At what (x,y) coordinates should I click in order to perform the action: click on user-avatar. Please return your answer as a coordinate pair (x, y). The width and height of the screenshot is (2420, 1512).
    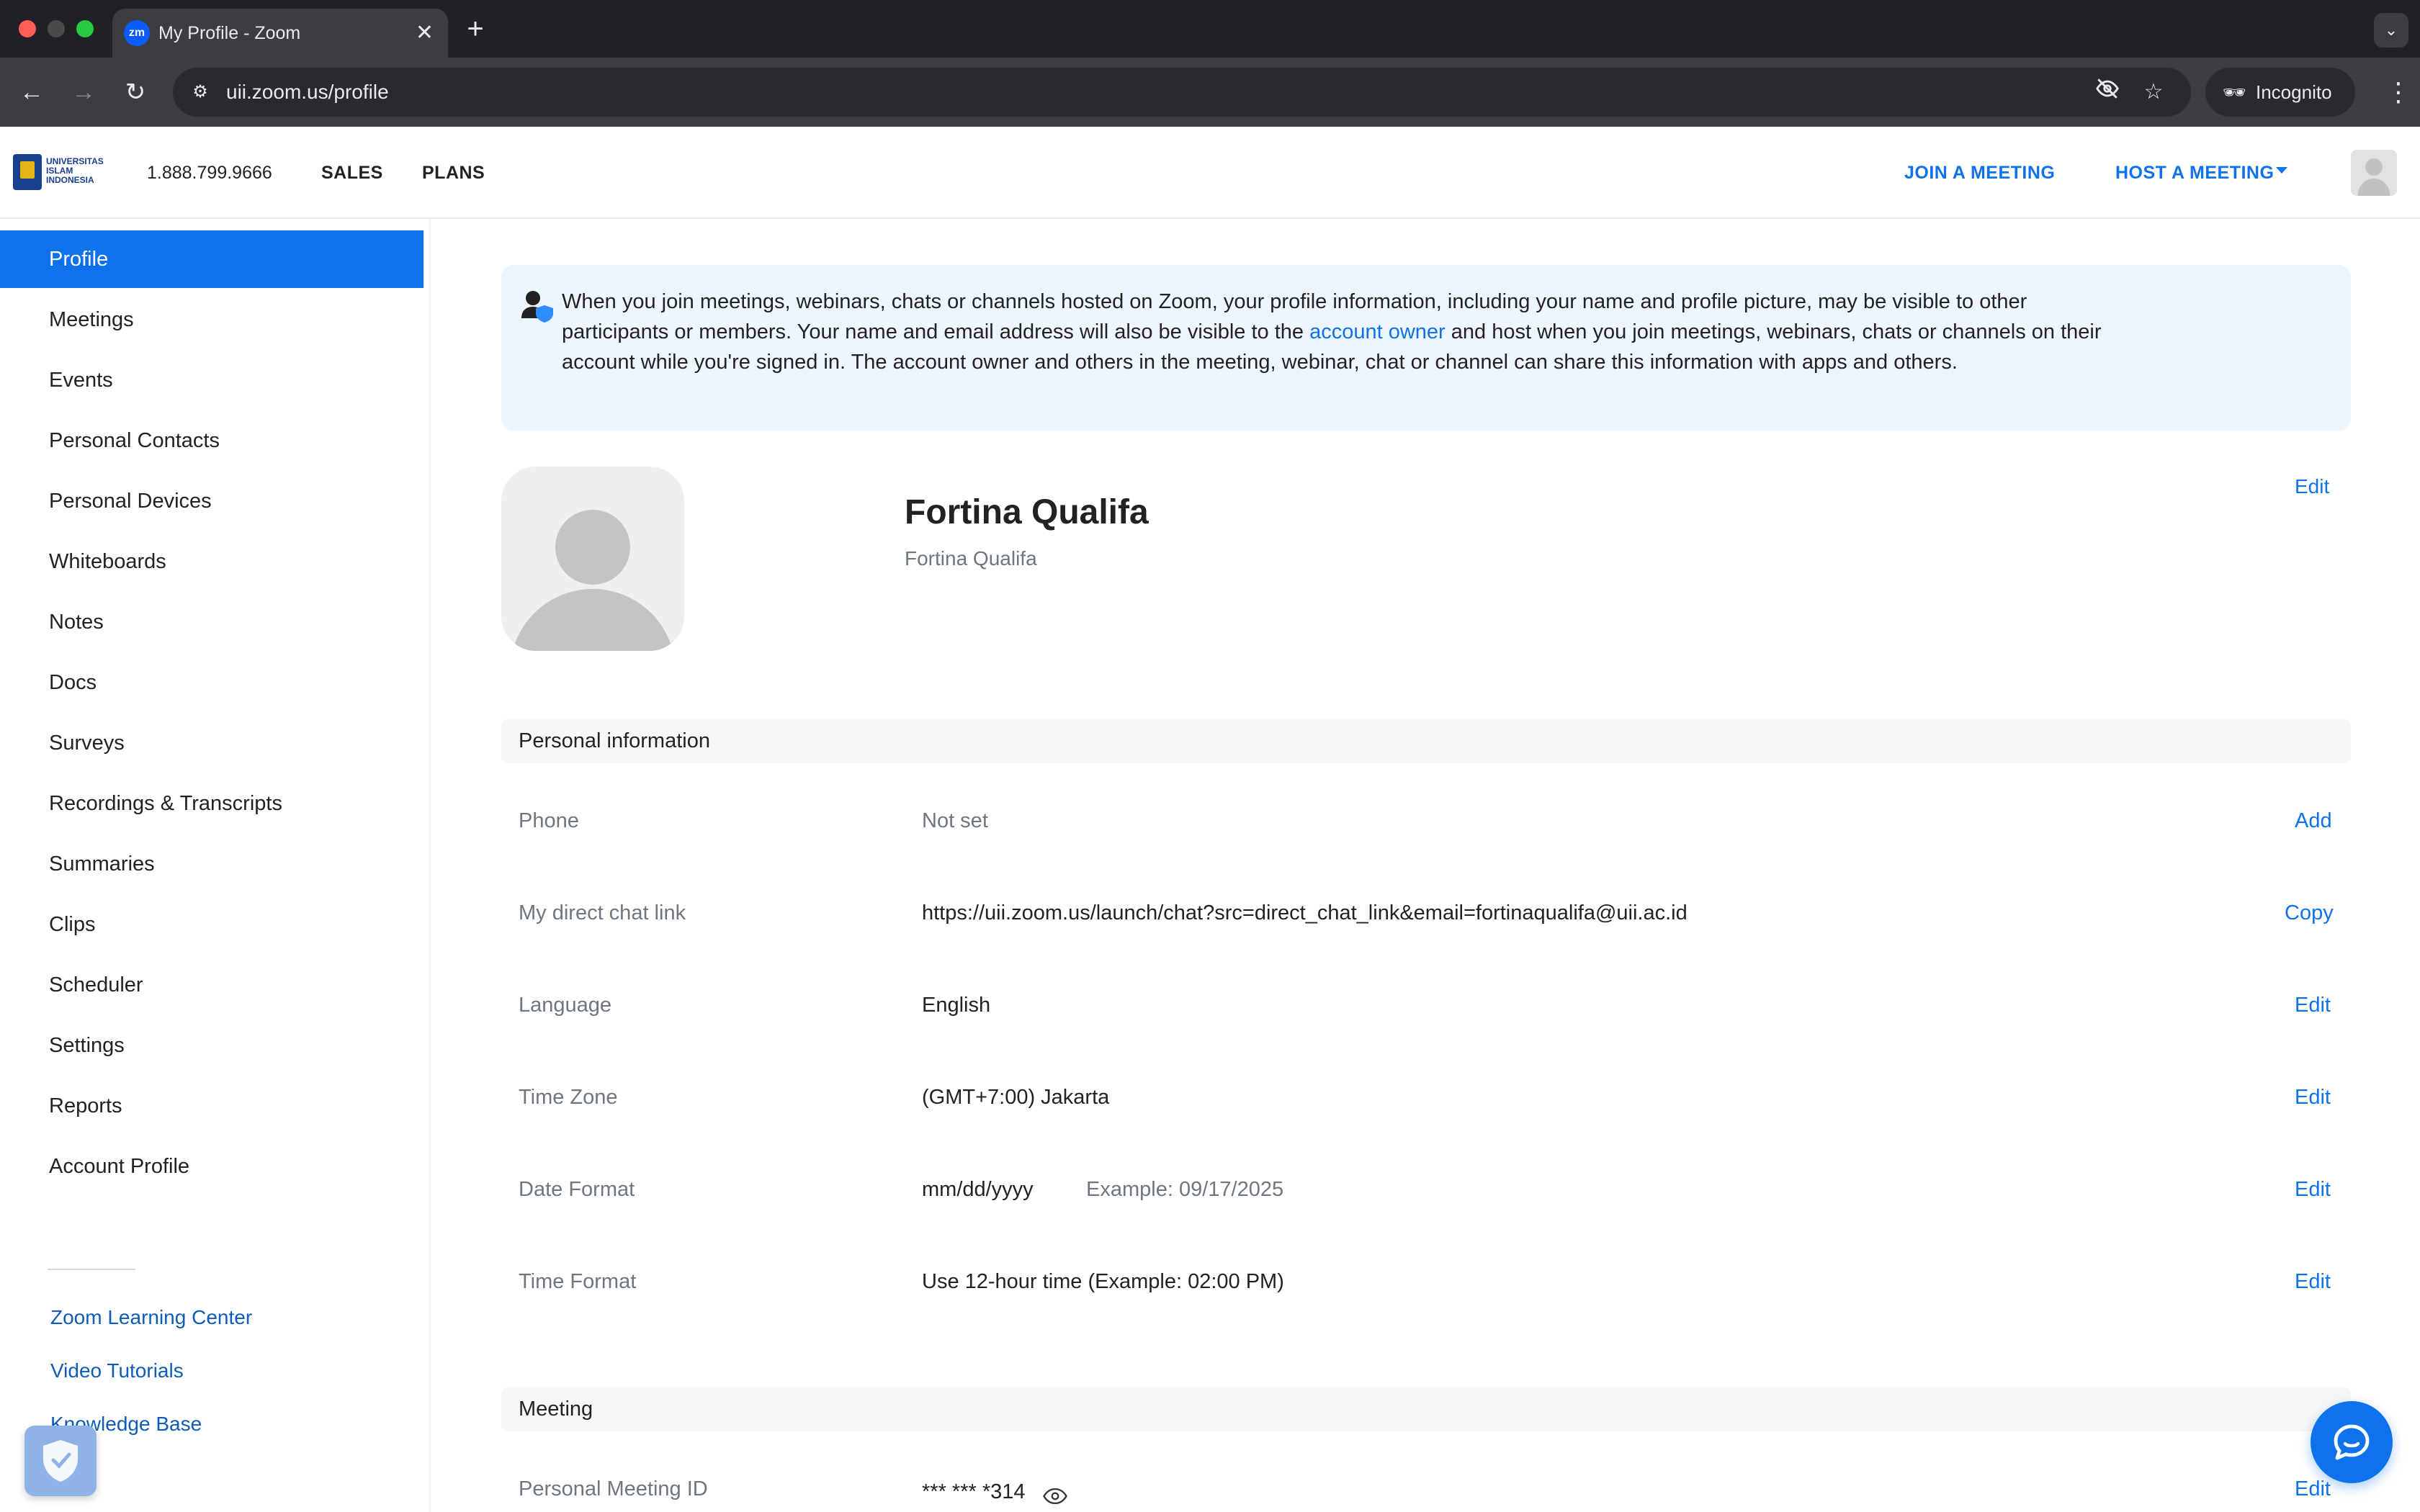
    Looking at the image, I should click on (2374, 173).